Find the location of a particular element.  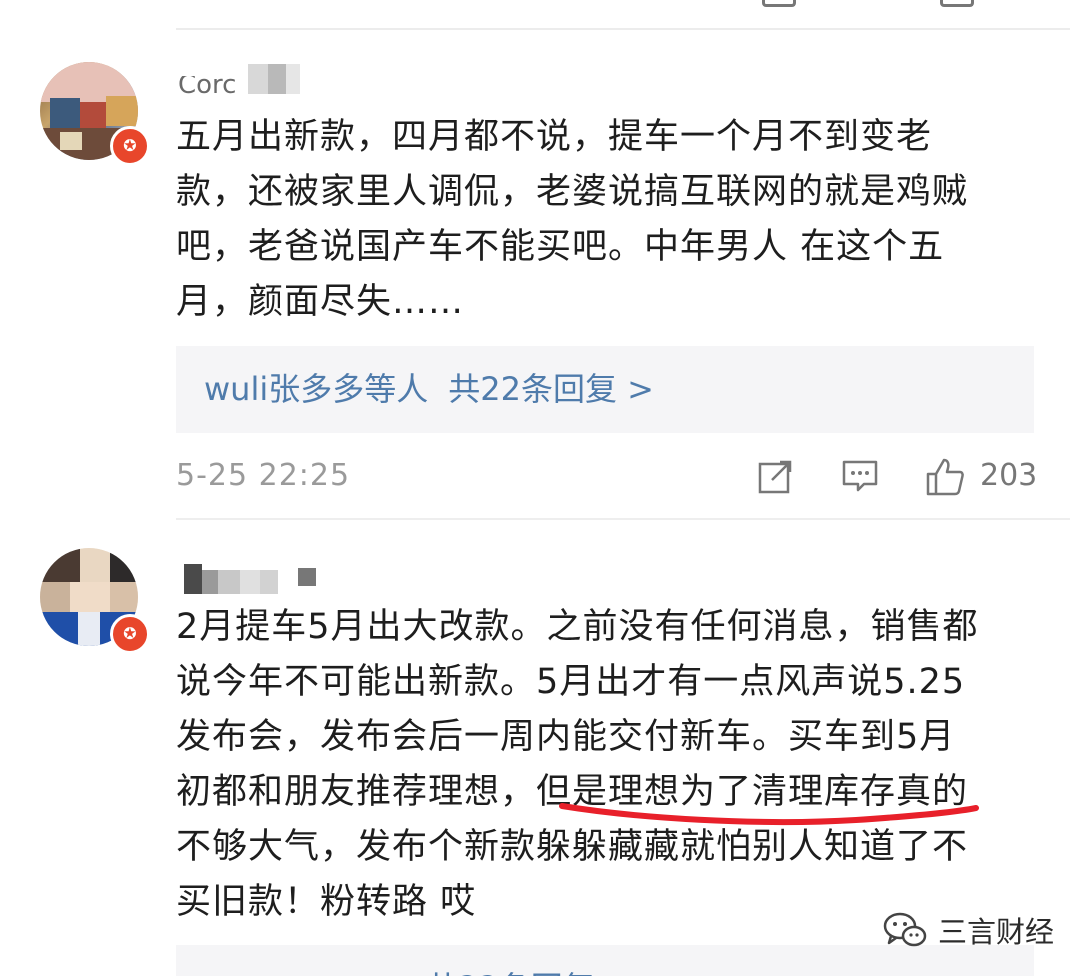

username-redacted: Corc is located at coordinates (243, 79).